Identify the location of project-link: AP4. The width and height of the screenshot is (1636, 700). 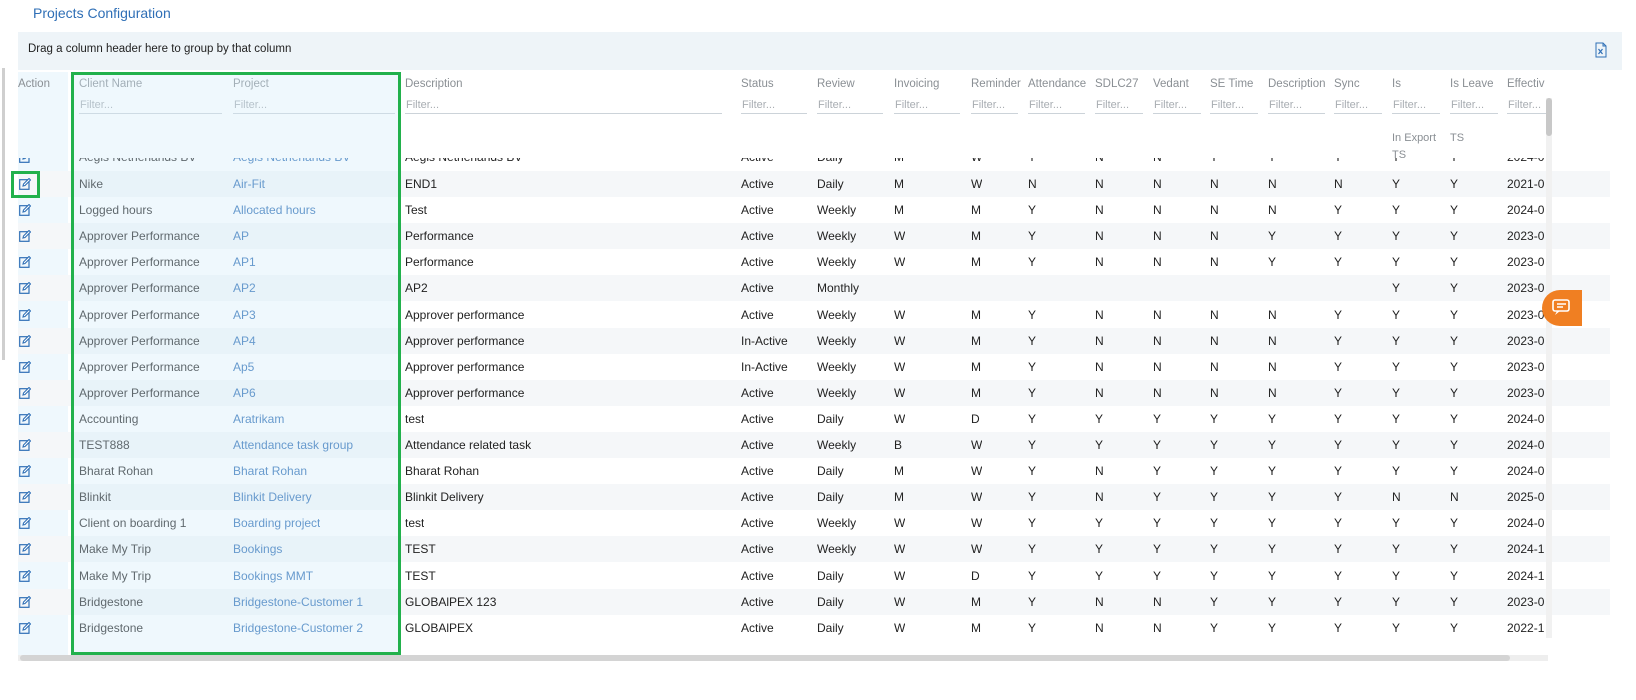
(244, 341).